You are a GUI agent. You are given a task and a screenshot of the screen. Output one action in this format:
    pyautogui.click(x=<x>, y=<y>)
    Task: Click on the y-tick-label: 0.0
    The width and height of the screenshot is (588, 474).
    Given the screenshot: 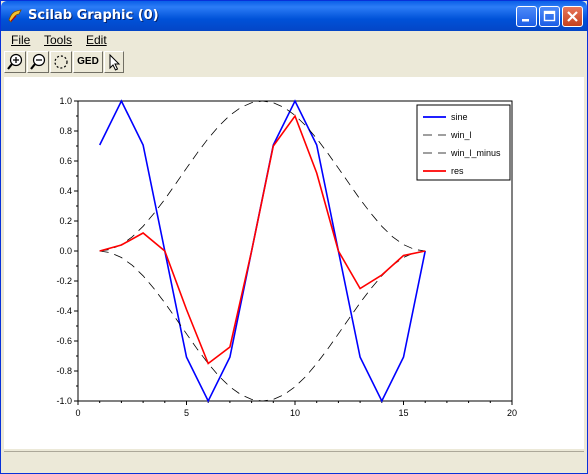 What is the action you would take?
    pyautogui.click(x=65, y=251)
    